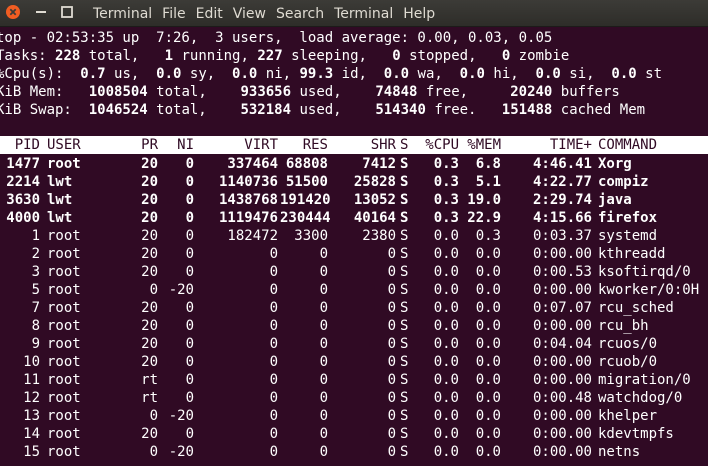 This screenshot has width=708, height=466. I want to click on cpu-si: 0.0, so click(548, 74).